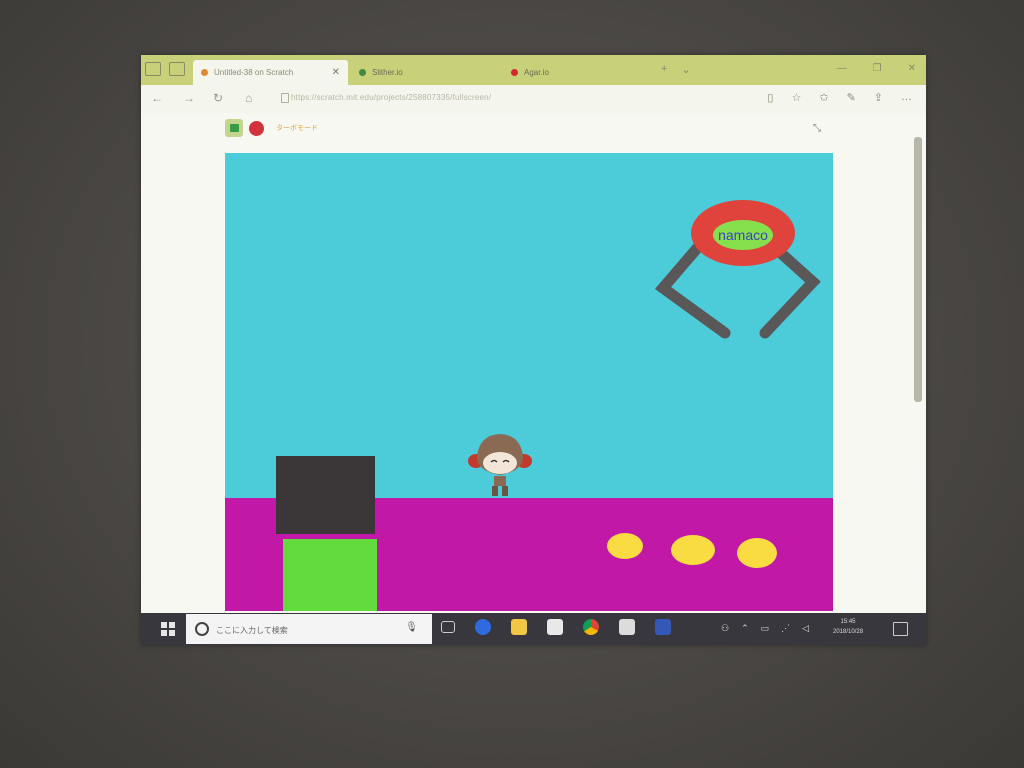 The width and height of the screenshot is (1024, 768). I want to click on battery-icon: ▭, so click(765, 628).